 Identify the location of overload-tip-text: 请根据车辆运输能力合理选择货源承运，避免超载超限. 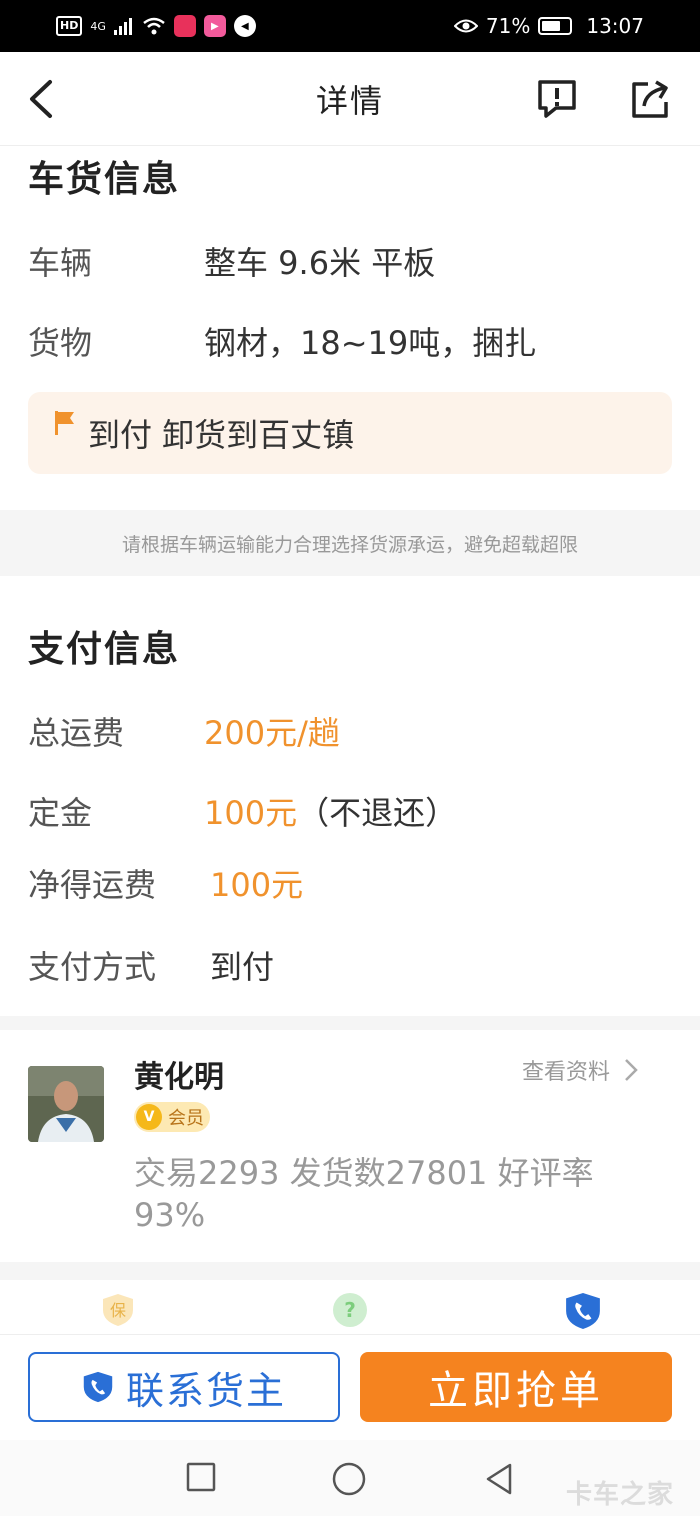
(349, 544).